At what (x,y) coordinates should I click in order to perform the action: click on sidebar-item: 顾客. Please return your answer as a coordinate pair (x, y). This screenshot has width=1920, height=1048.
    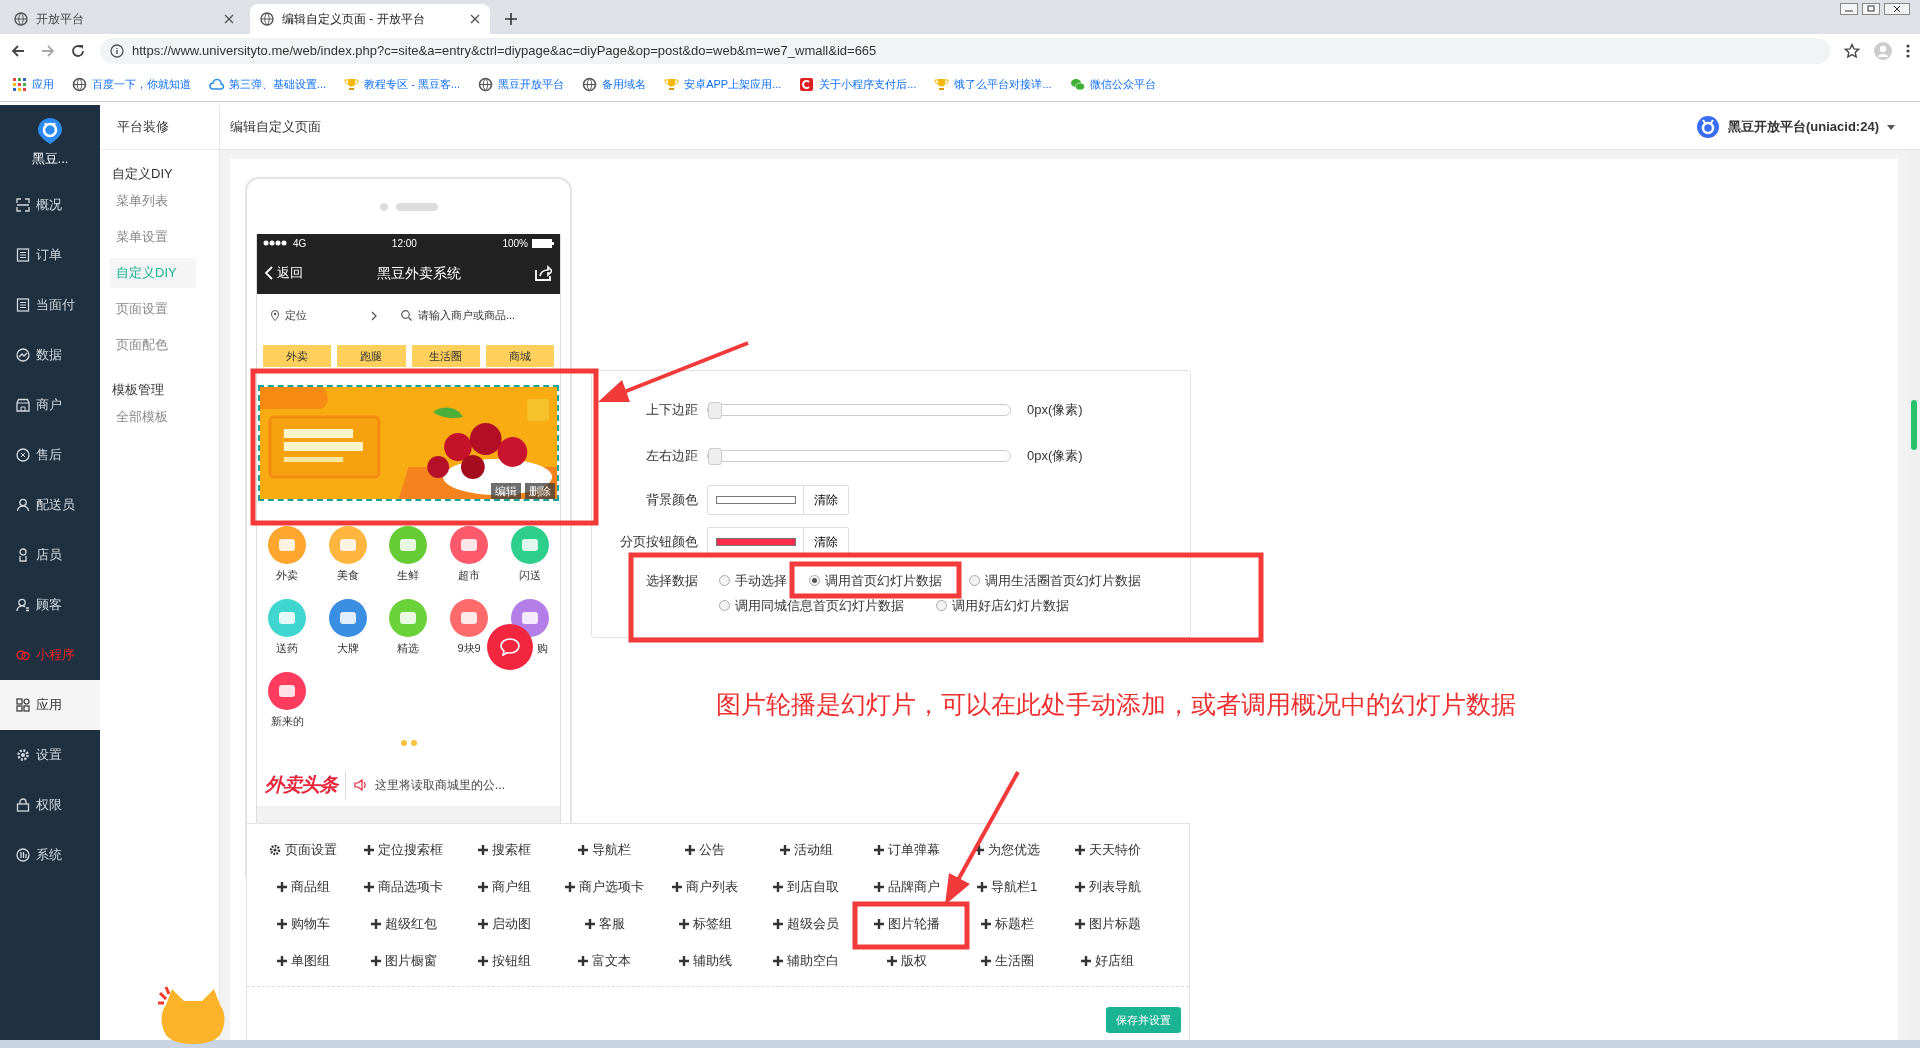
    Looking at the image, I should click on (50, 605).